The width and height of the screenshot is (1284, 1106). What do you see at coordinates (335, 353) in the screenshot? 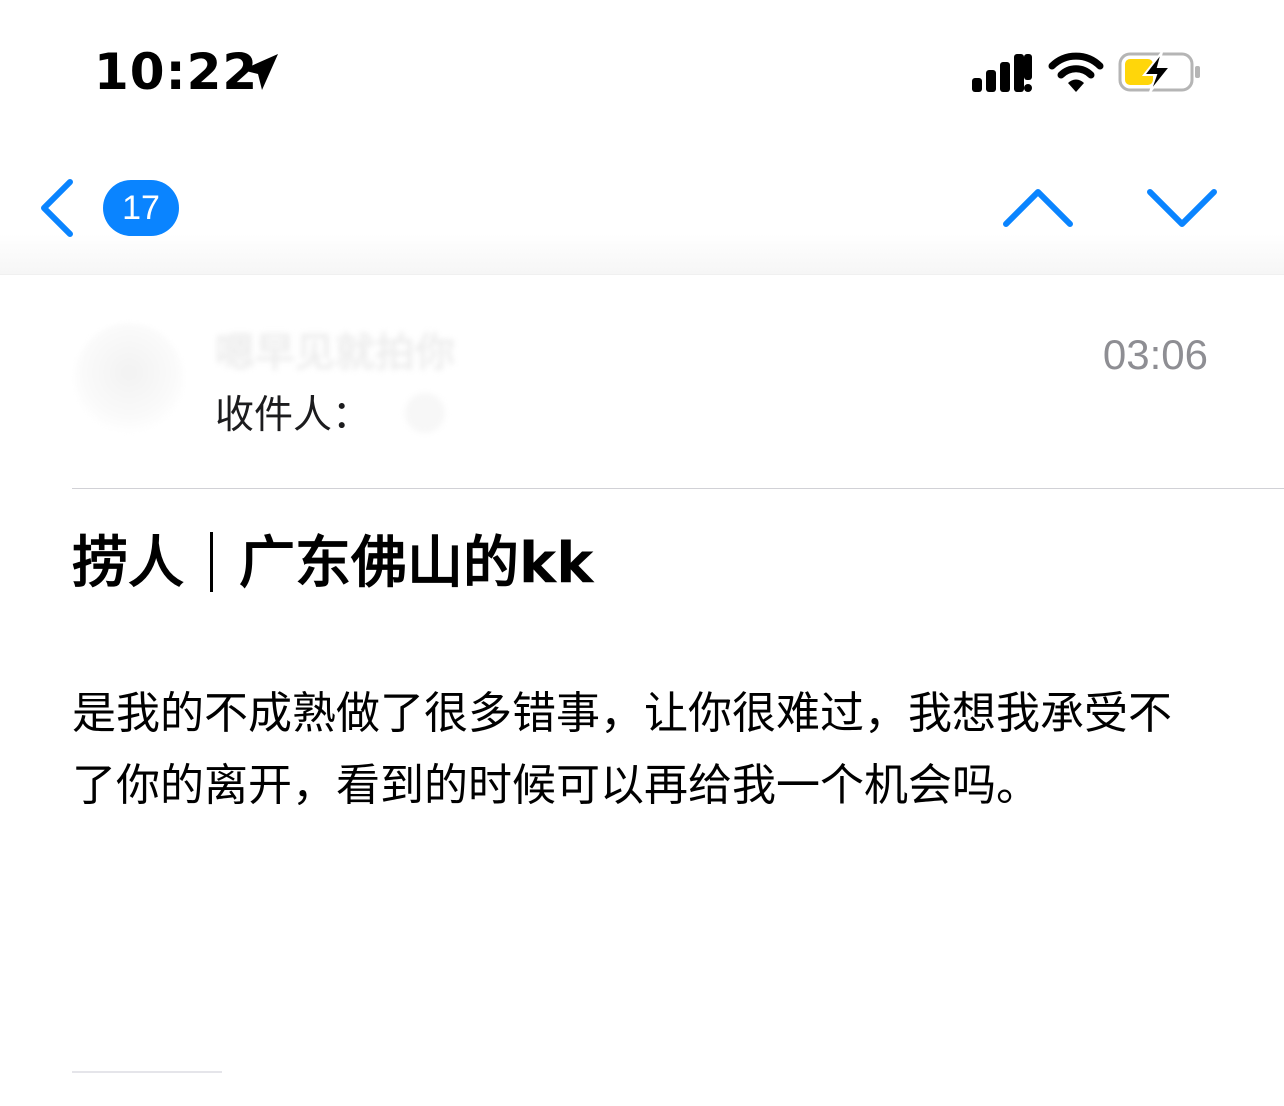
I see `sender-name: 嗯早见就拍你` at bounding box center [335, 353].